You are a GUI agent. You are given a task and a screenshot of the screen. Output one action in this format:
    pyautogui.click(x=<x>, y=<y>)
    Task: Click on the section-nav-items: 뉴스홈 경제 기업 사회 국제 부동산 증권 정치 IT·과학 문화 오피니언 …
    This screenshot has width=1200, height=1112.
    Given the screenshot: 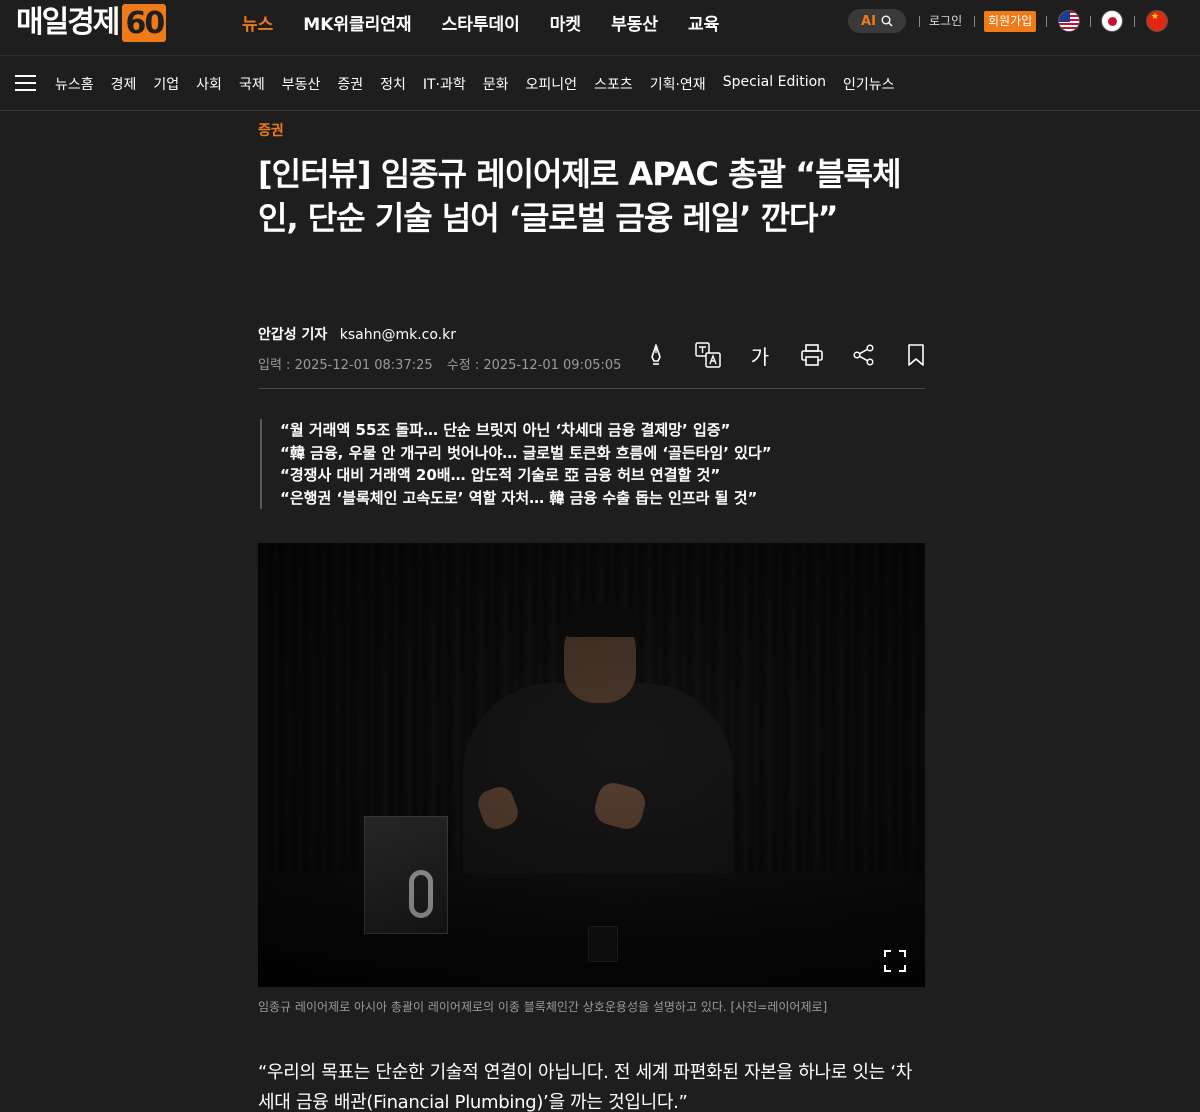 What is the action you would take?
    pyautogui.click(x=483, y=84)
    